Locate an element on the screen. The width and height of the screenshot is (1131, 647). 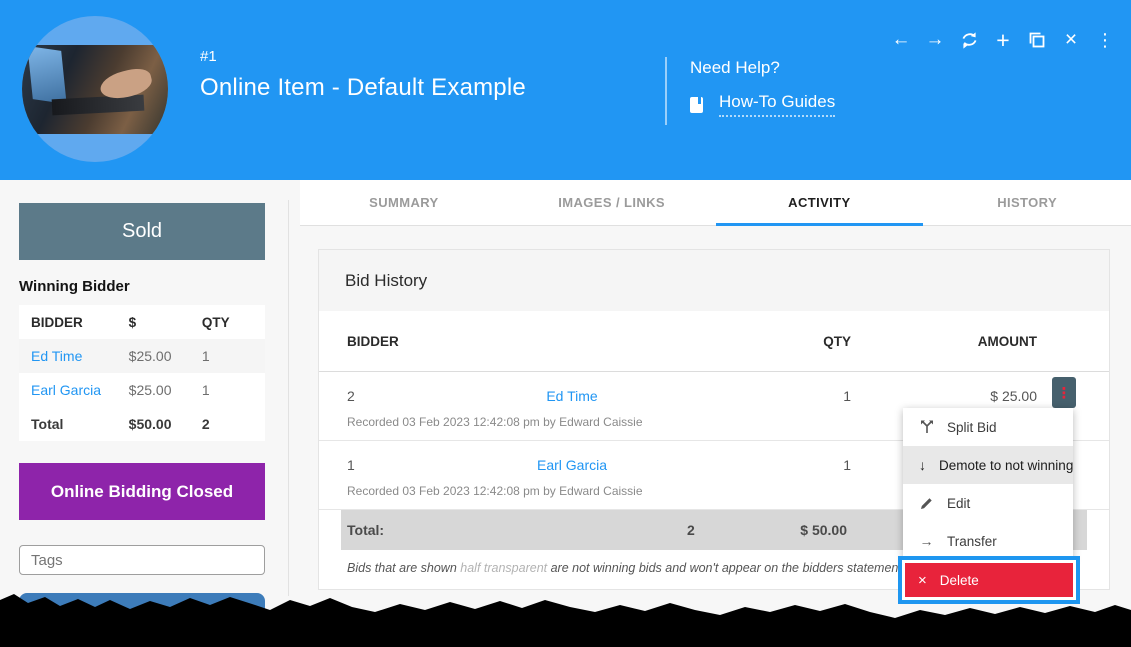
table-row: Ed Time $25.00 1 is located at coordinates (142, 356).